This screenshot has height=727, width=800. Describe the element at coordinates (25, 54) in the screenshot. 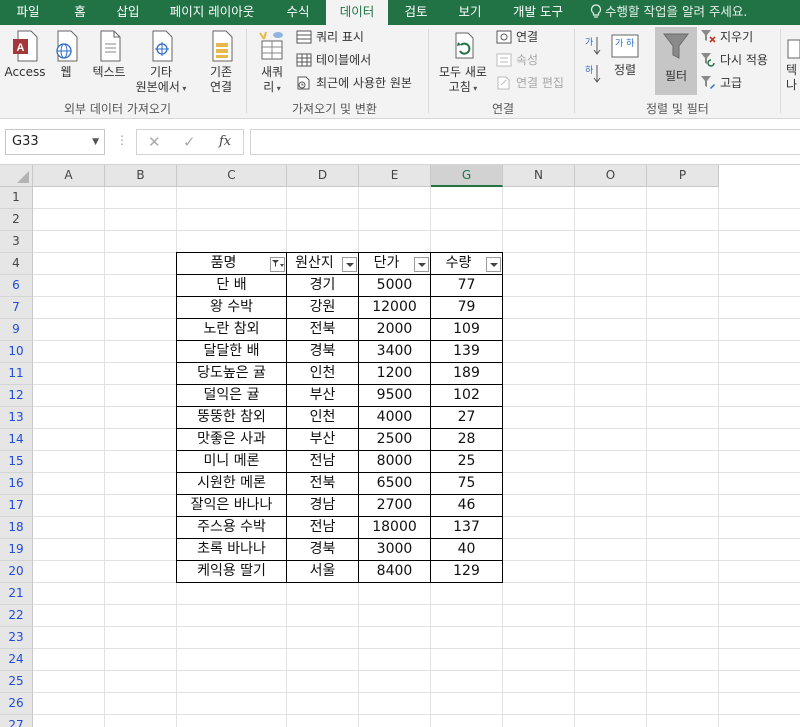

I see `from-access-button: A Access` at that location.